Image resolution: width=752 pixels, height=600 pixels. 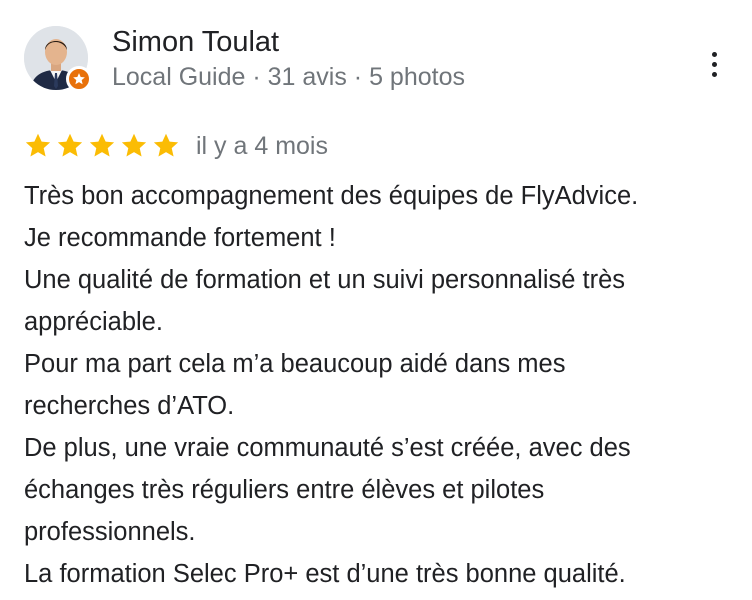 I want to click on review-text-line: professionnels., so click(x=110, y=532).